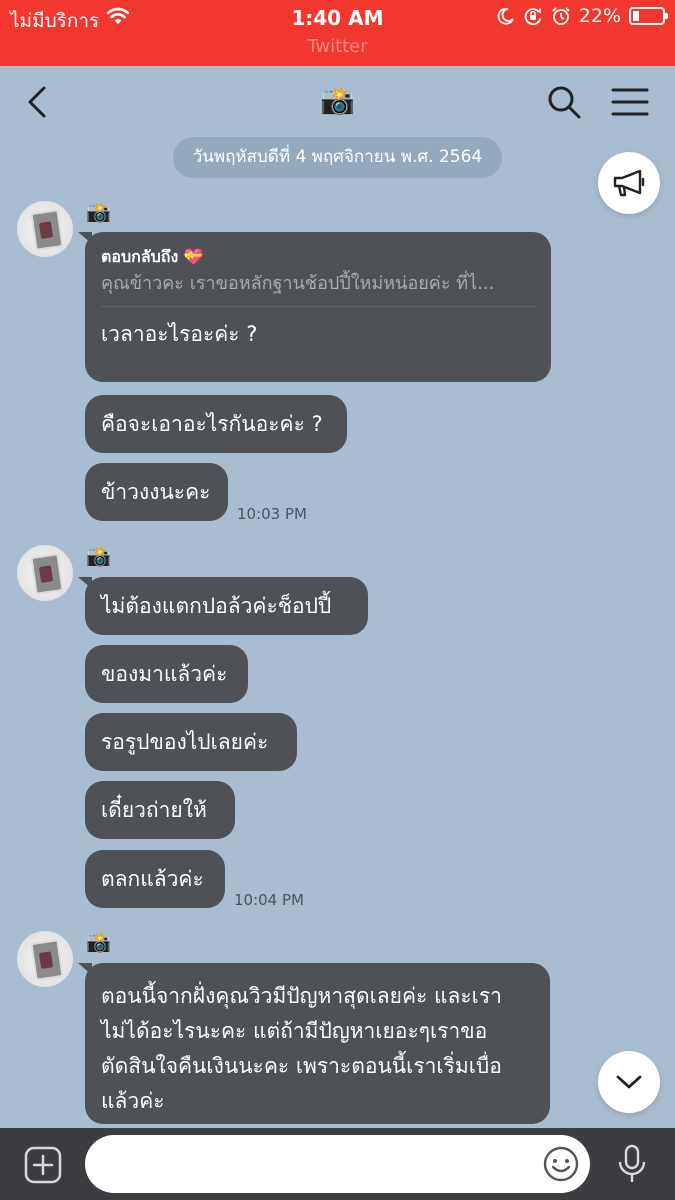  I want to click on emoji-icon, so click(561, 1164).